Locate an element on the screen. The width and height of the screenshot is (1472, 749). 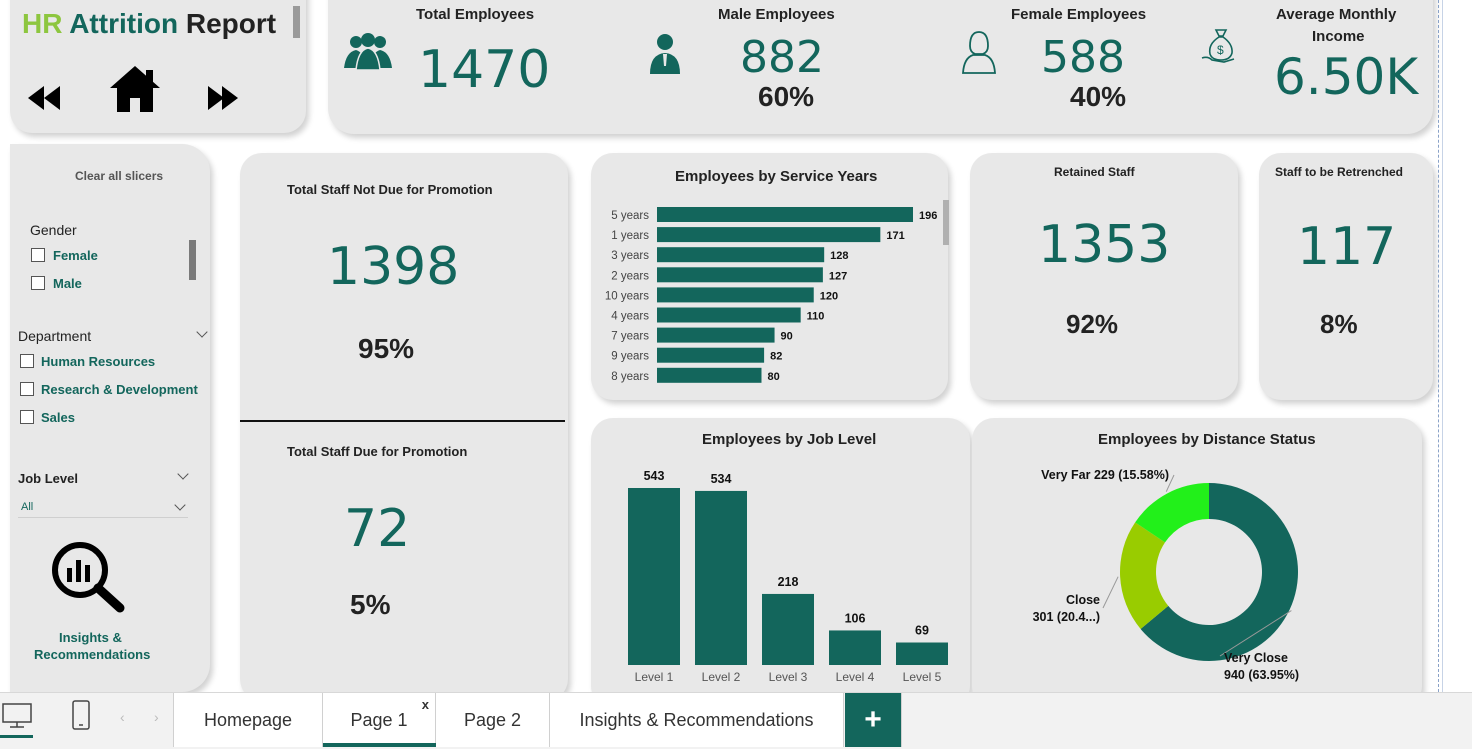
department-rd-label: Research & Development is located at coordinates (119, 389).